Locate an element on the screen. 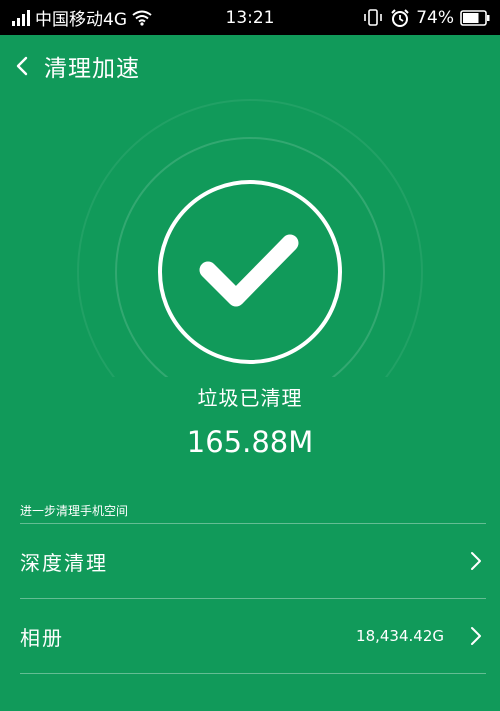  status-right: 74% is located at coordinates (426, 17).